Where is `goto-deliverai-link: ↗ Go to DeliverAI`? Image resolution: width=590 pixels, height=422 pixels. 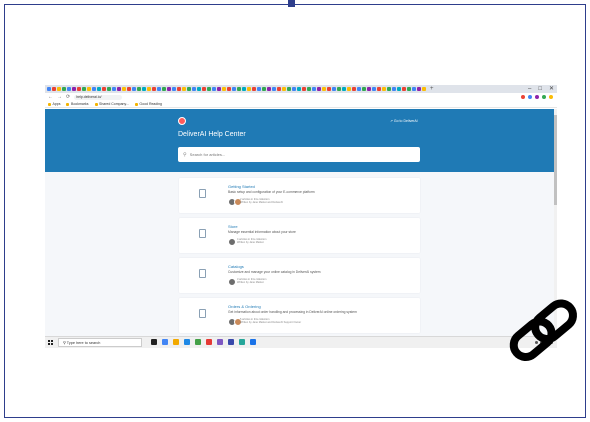 goto-deliverai-link: ↗ Go to DeliverAI is located at coordinates (404, 121).